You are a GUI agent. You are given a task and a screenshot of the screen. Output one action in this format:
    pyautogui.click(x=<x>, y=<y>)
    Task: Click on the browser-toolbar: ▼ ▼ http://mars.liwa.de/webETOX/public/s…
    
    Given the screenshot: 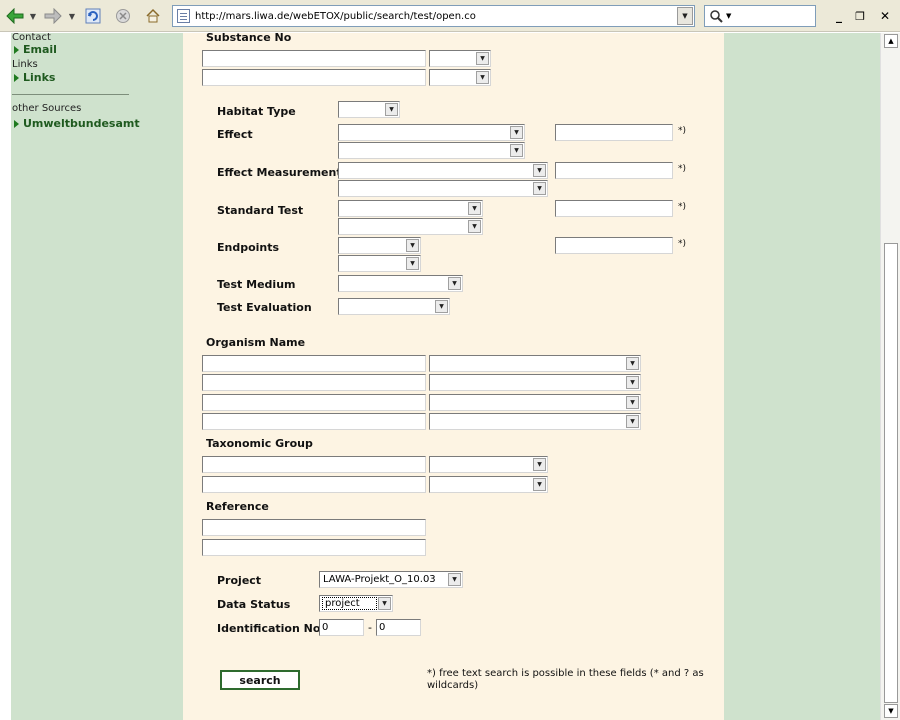 What is the action you would take?
    pyautogui.click(x=450, y=16)
    